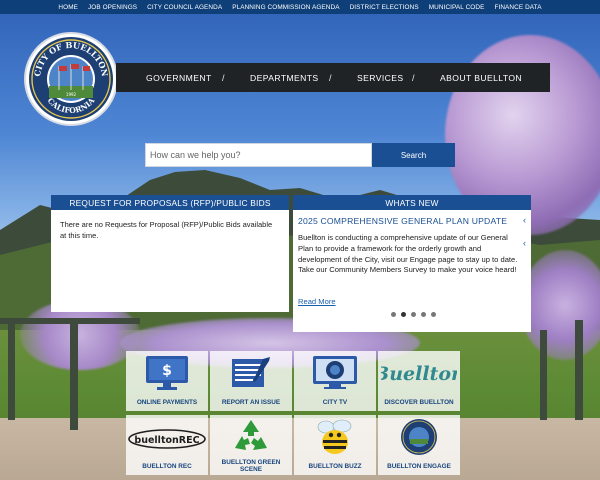 This screenshot has width=600, height=480. What do you see at coordinates (317, 301) in the screenshot?
I see `read-more-link: Read More` at bounding box center [317, 301].